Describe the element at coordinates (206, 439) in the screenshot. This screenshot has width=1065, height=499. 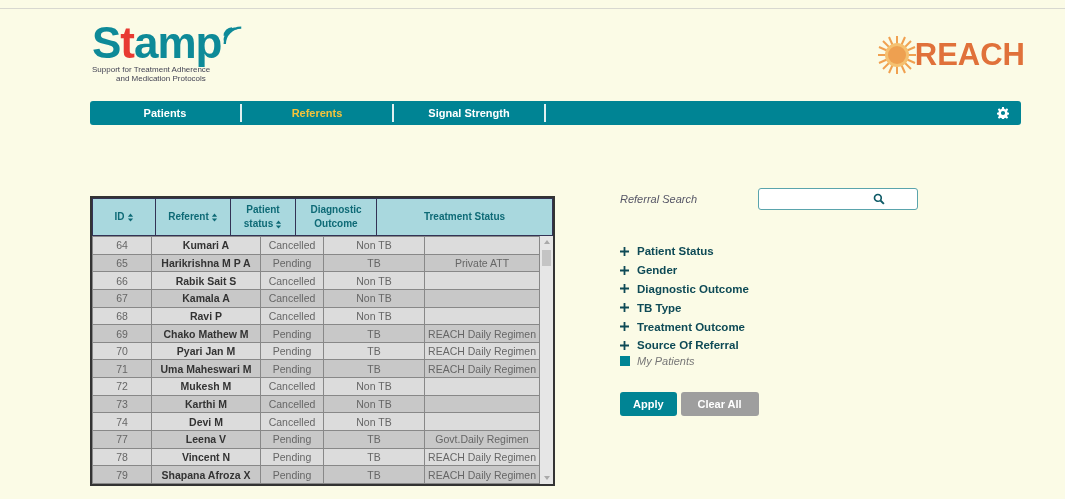
I see `referent-cell: Leena V` at that location.